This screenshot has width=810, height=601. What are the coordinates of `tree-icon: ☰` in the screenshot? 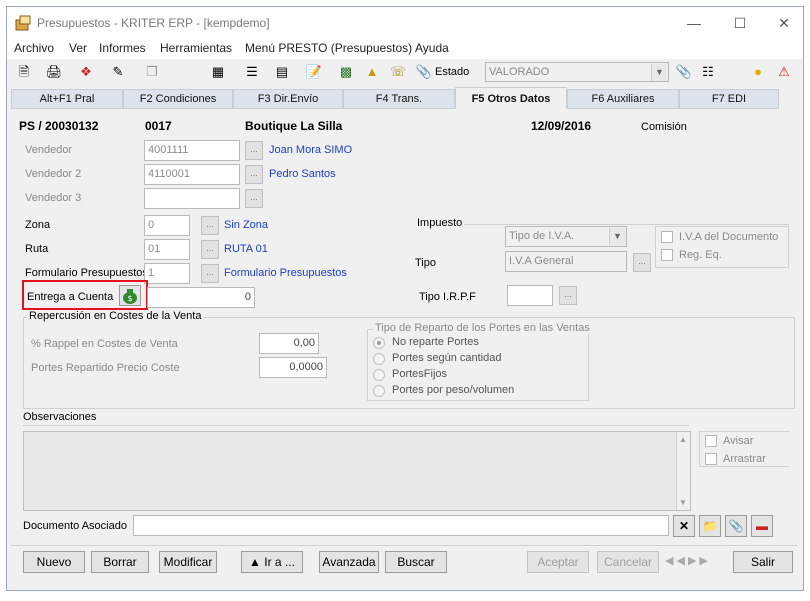 It's located at (252, 72).